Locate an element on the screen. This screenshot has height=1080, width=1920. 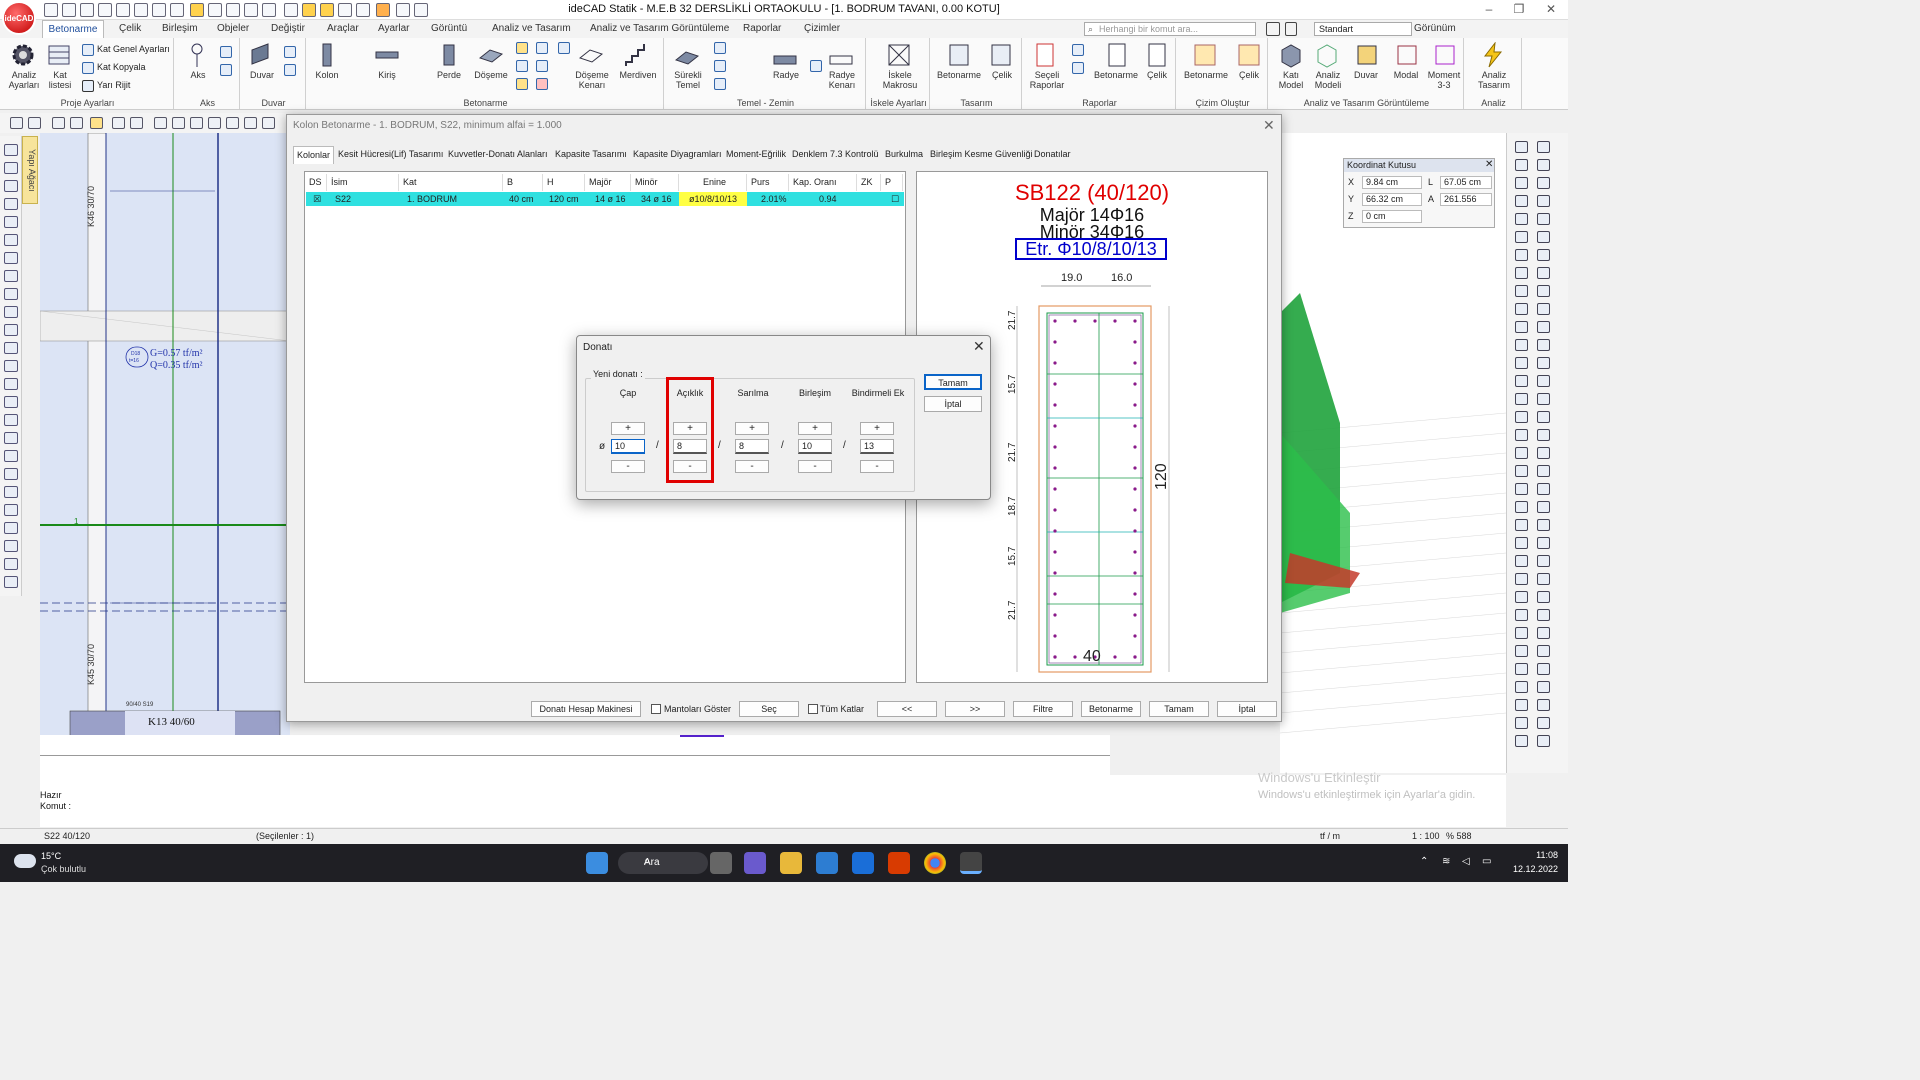
menu-goruntu: Görüntü is located at coordinates (449, 28).